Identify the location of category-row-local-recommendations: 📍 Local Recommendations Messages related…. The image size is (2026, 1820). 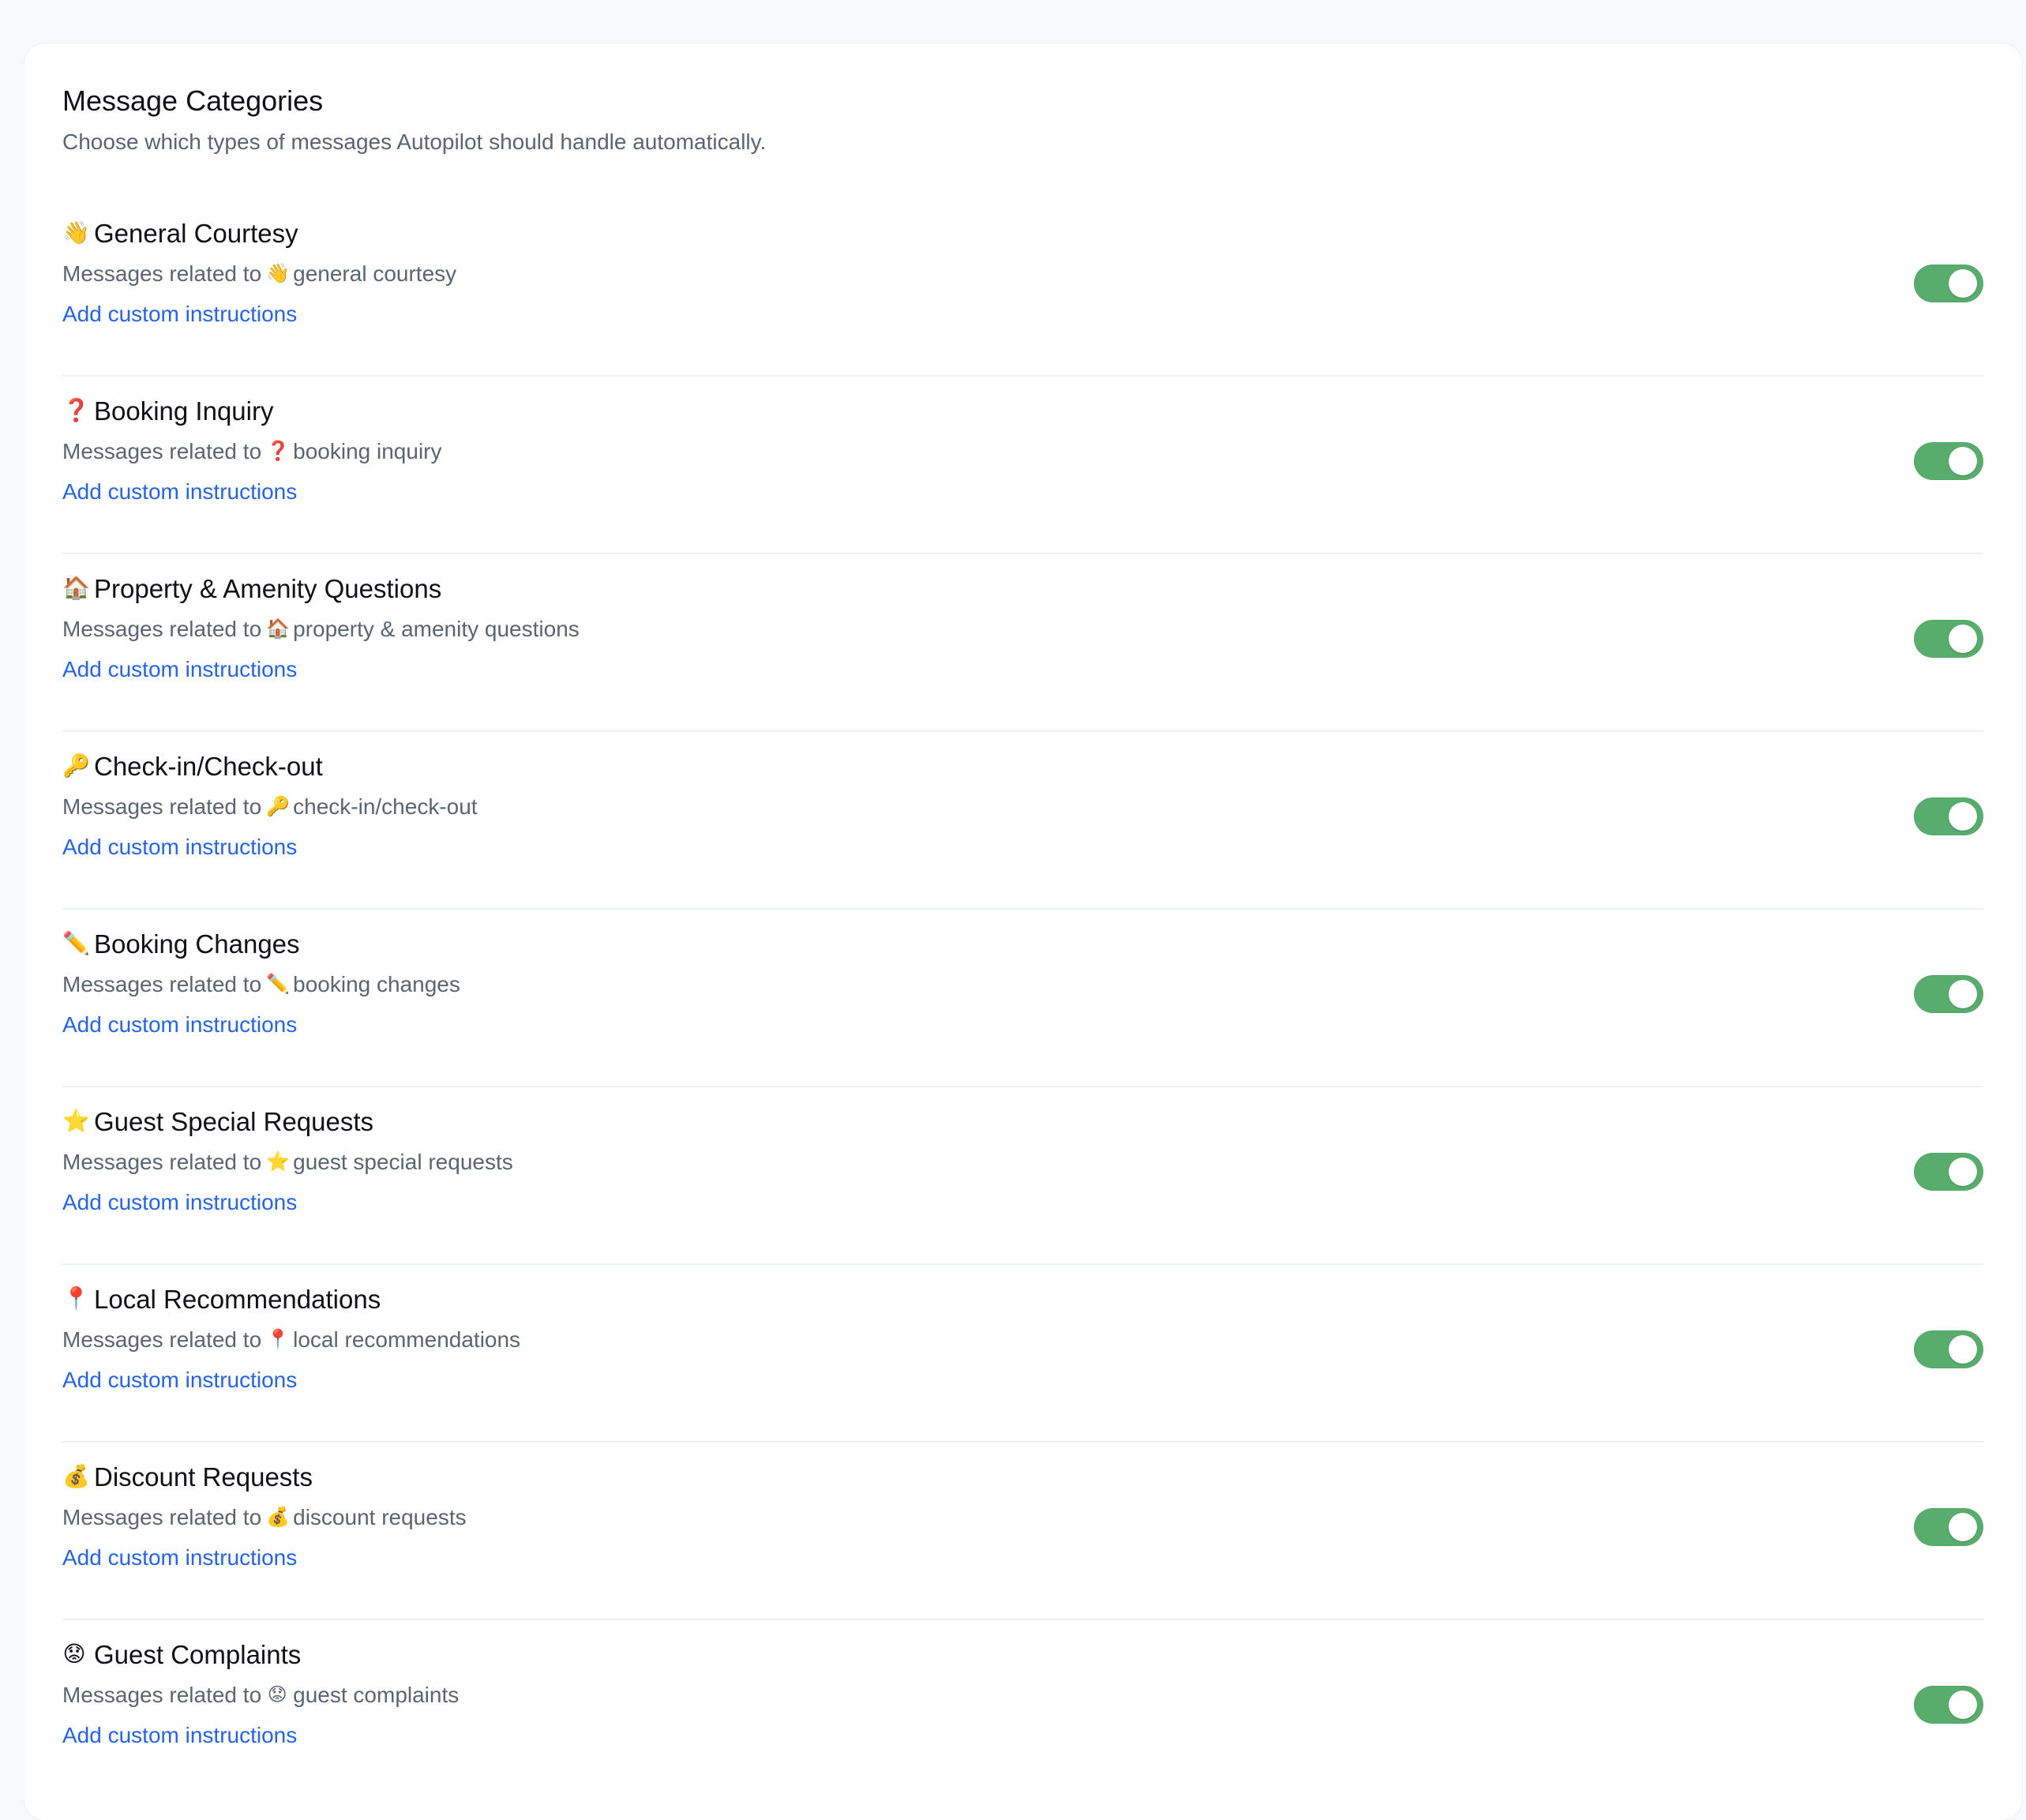
(1023, 1354).